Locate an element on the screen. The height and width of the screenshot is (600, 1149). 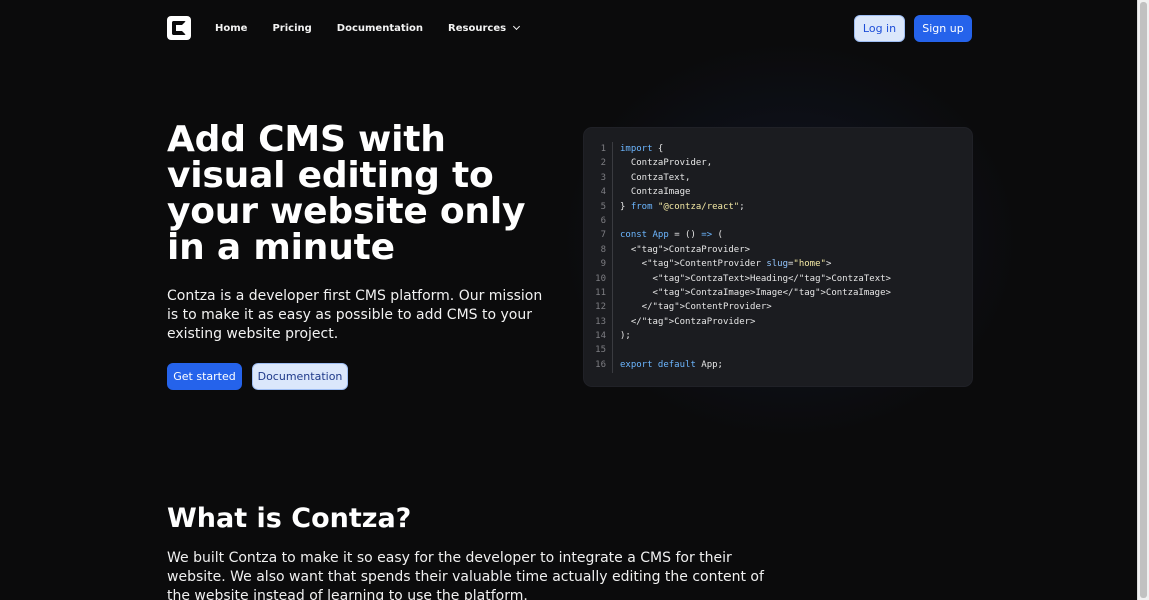
chevron-down-icon is located at coordinates (517, 26).